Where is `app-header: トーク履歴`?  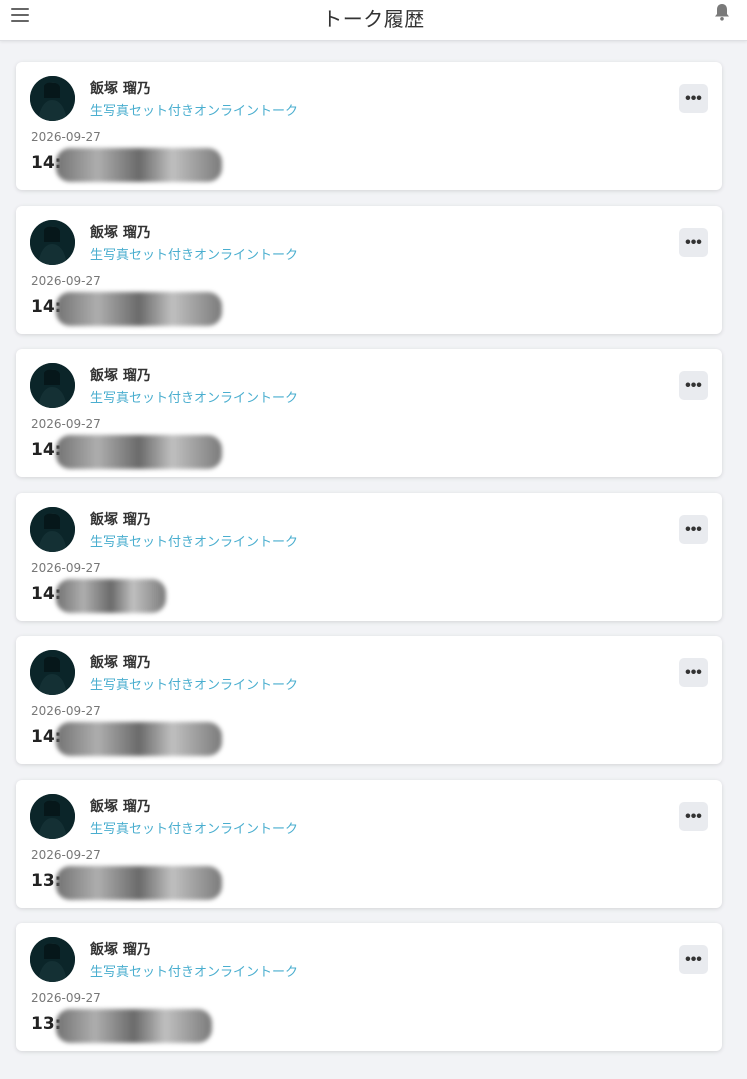
app-header: トーク履歴 is located at coordinates (373, 20).